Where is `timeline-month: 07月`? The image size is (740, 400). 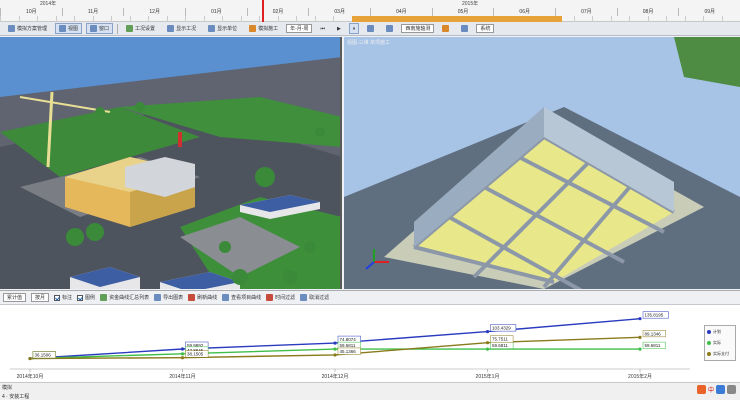 timeline-month: 07月 is located at coordinates (586, 12).